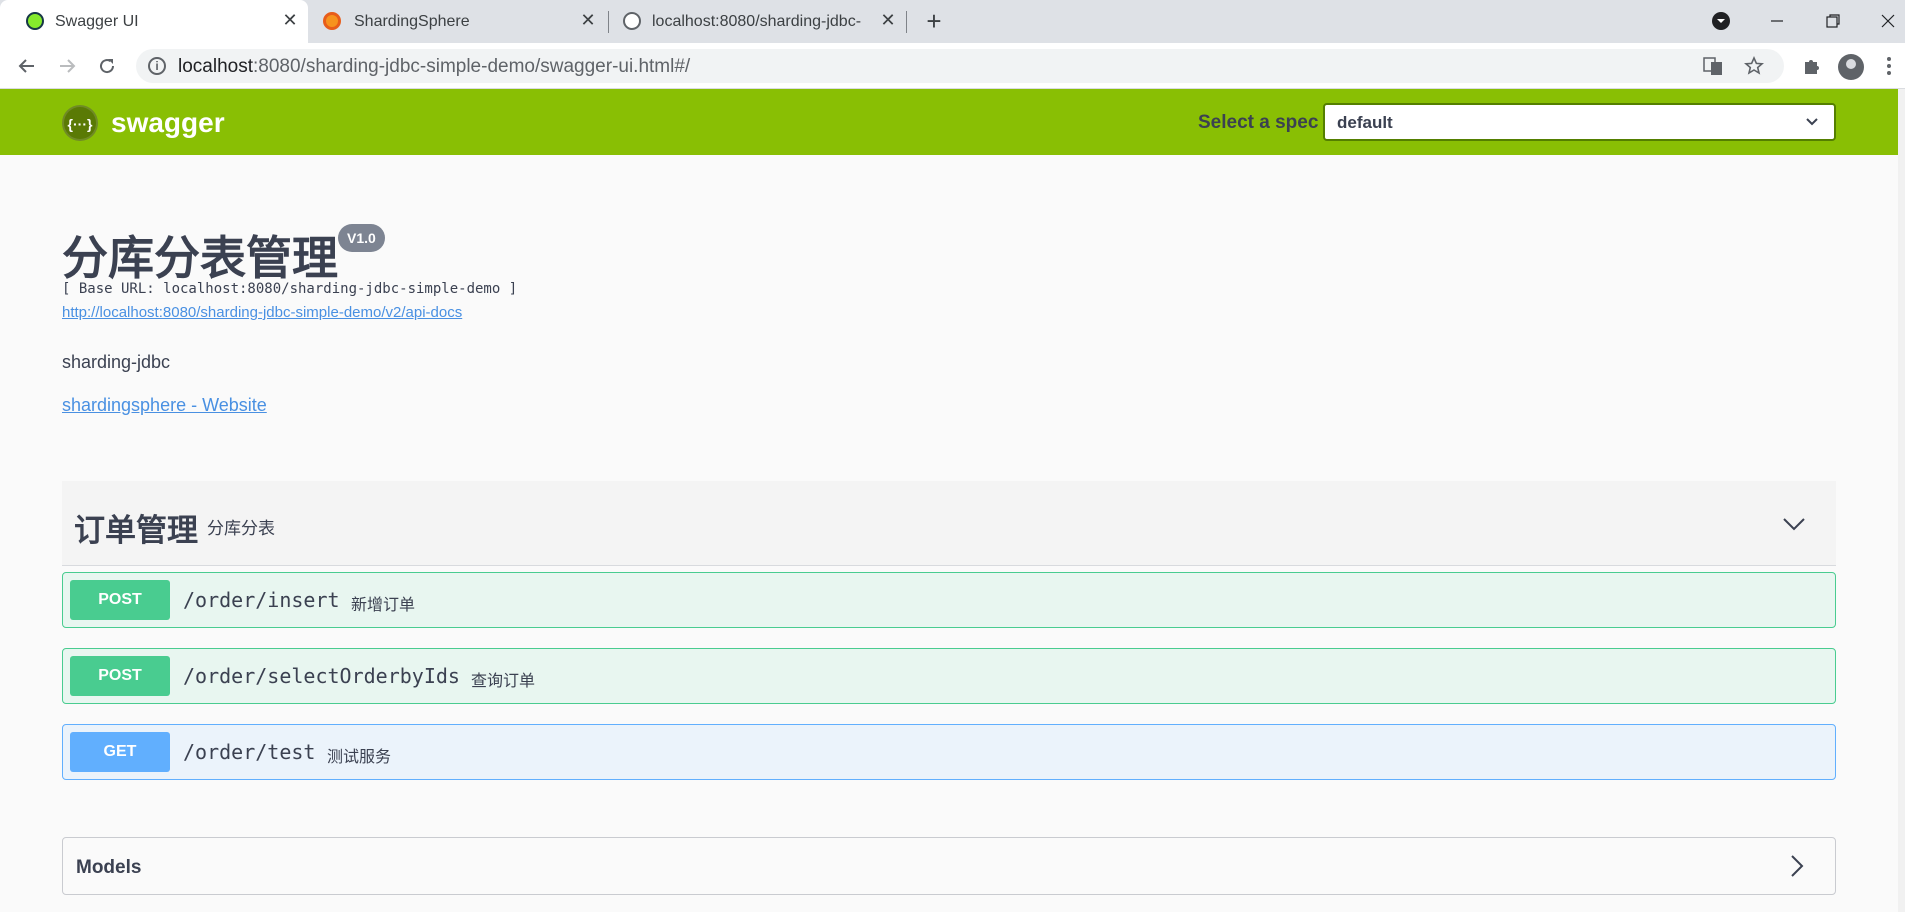 The height and width of the screenshot is (912, 1905). Describe the element at coordinates (215, 66) in the screenshot. I see `url-host: localhost` at that location.